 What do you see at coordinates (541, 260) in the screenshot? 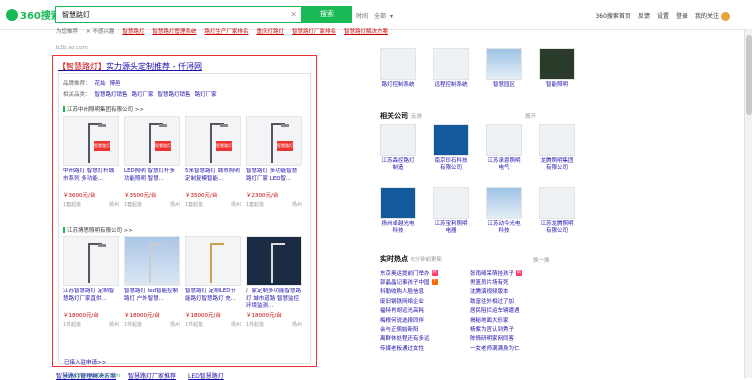
I see `refresh-button: 换一换` at bounding box center [541, 260].